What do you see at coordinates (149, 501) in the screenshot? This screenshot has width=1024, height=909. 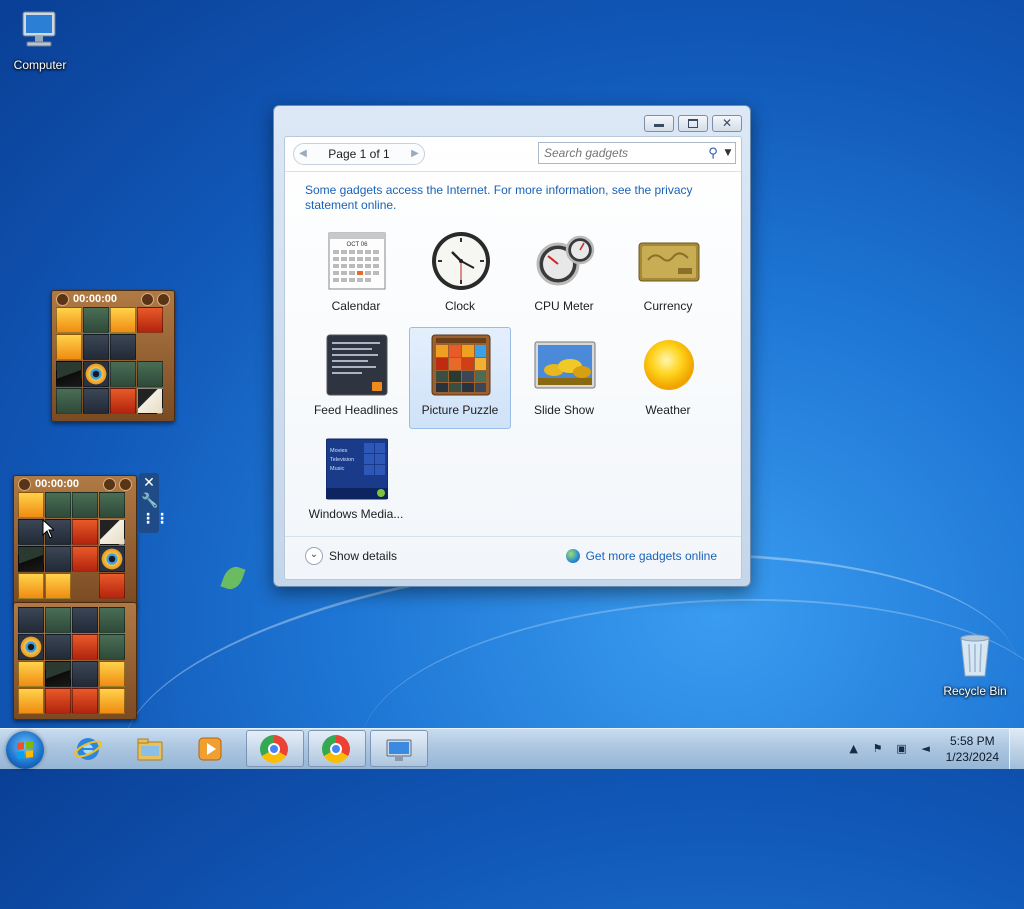 I see `options-icon: 🔧` at bounding box center [149, 501].